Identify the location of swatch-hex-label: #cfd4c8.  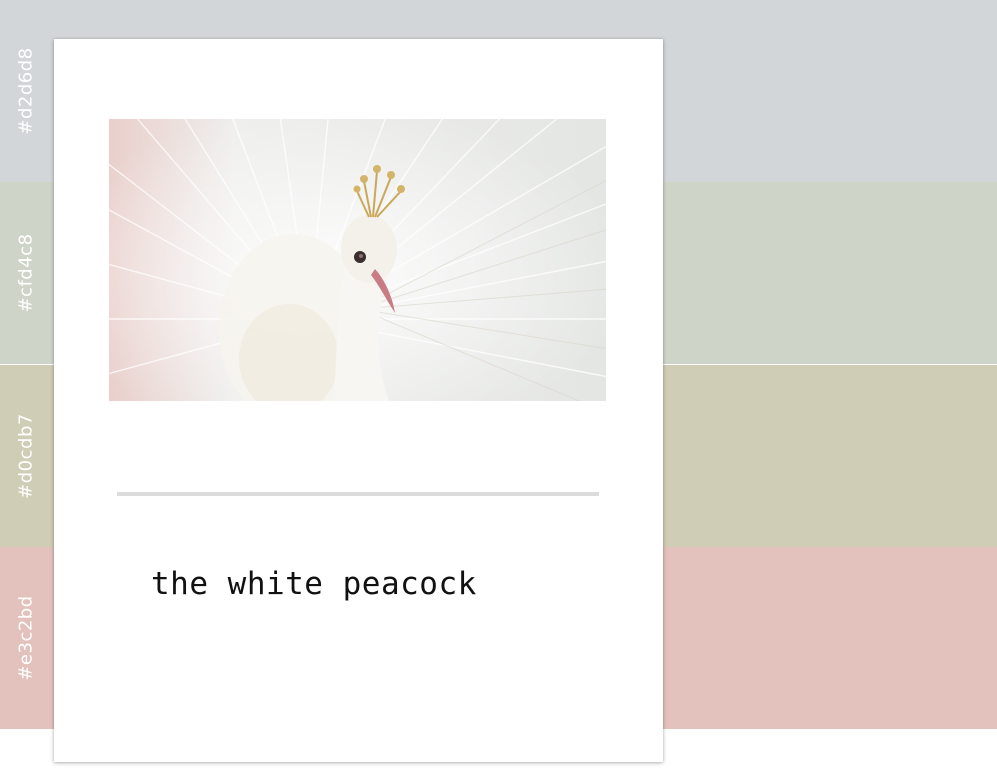
(26, 273).